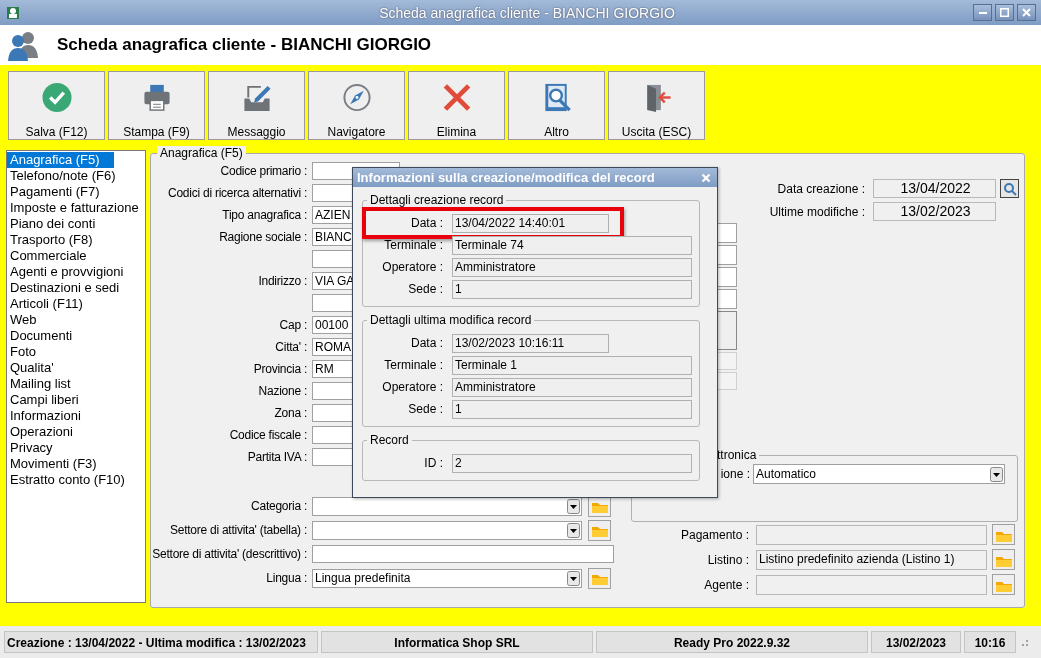 The image size is (1041, 658). I want to click on field-label: Provincia :, so click(280, 369).